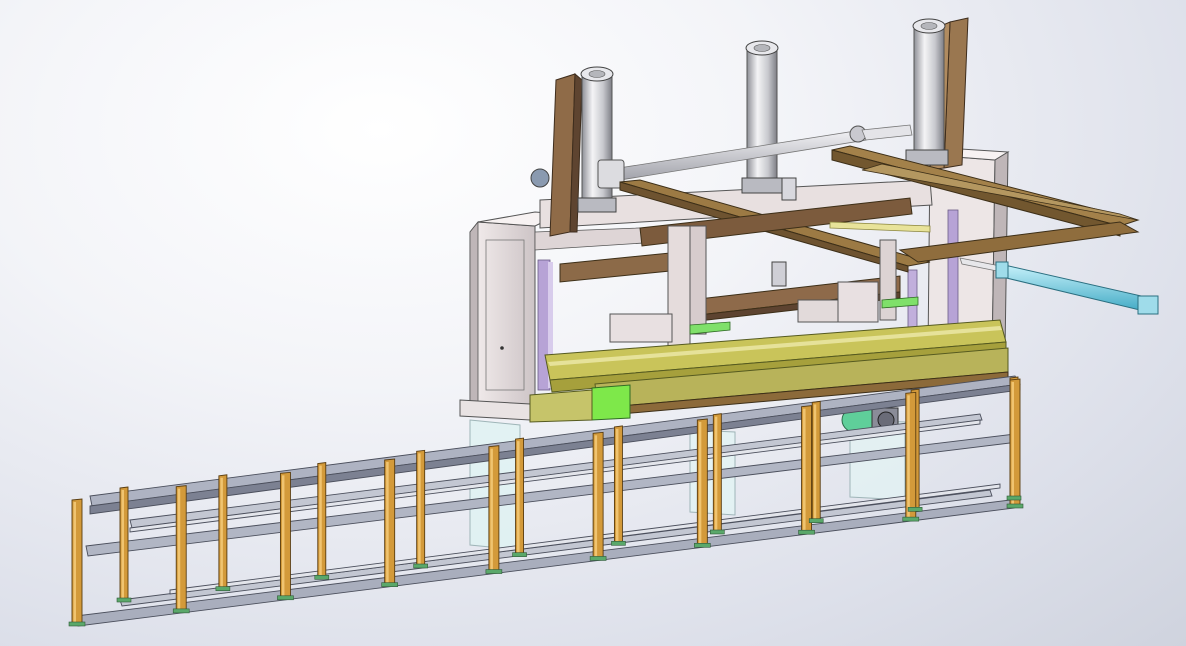 The width and height of the screenshot is (1186, 646). Describe the element at coordinates (769, 371) in the screenshot. I see `conveyor-bed` at that location.